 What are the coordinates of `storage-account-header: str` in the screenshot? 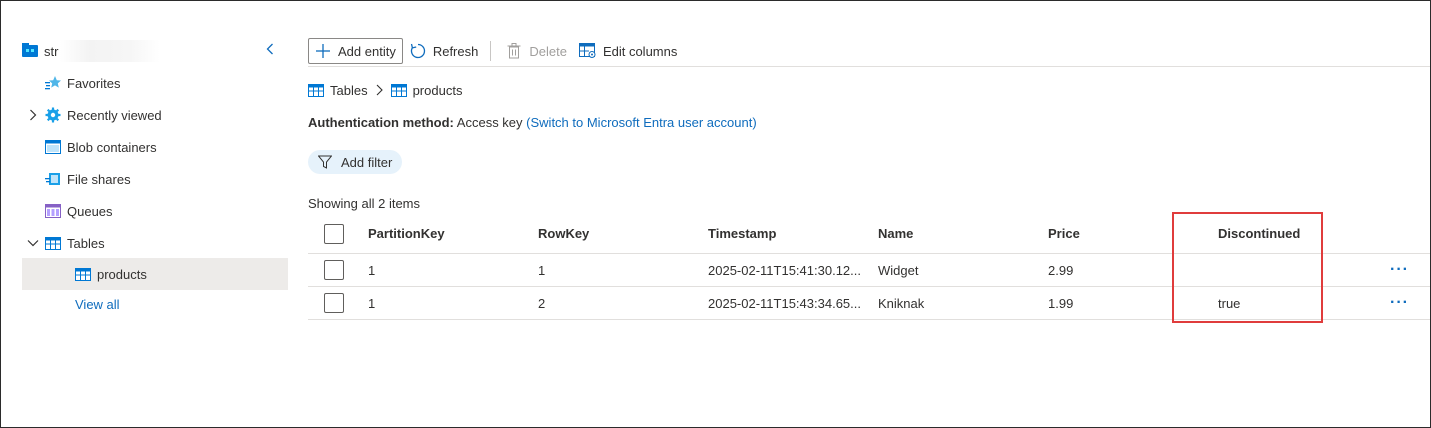 It's located at (91, 51).